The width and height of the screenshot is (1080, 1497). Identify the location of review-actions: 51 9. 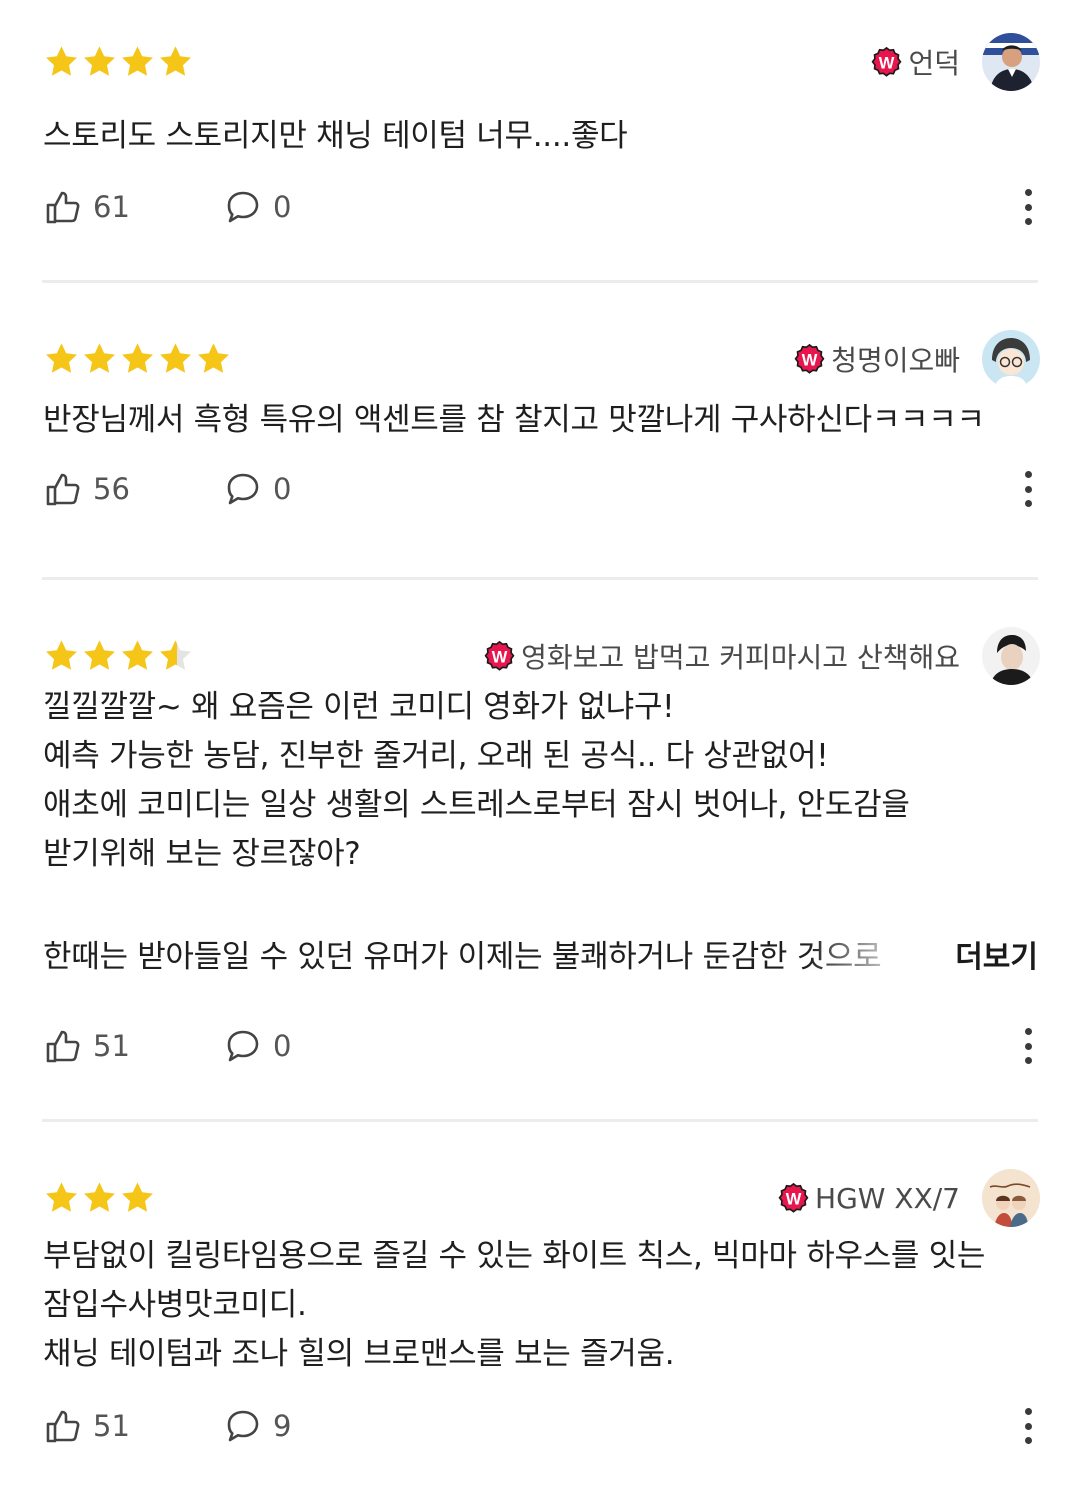
(542, 1426).